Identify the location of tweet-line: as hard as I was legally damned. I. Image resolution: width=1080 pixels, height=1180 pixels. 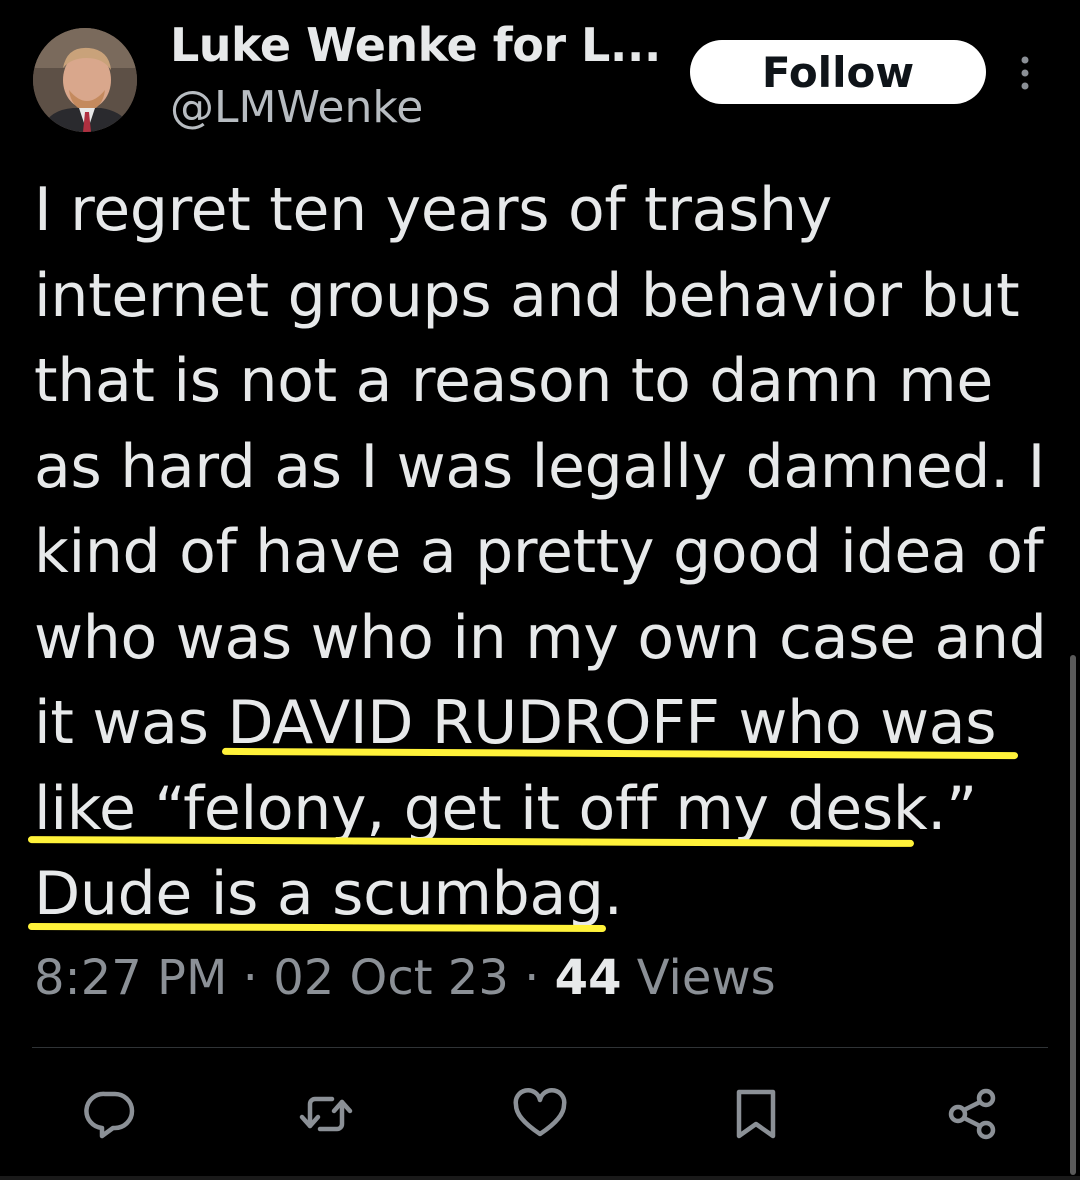
(540, 466).